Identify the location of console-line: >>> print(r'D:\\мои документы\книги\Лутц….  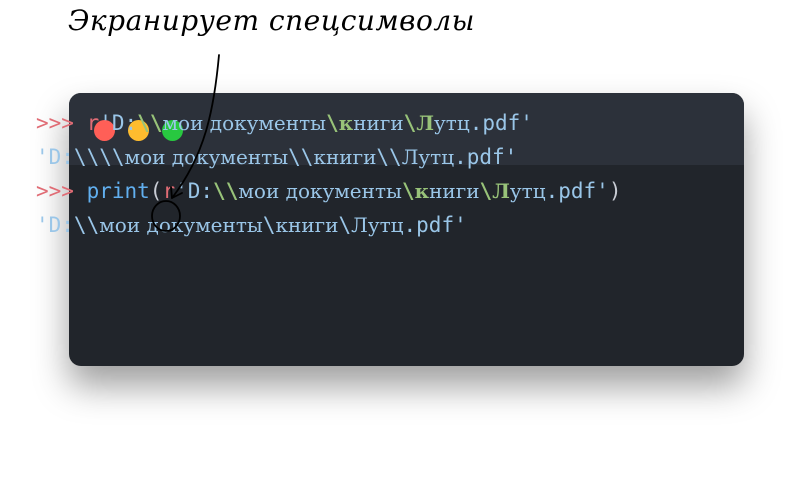
(328, 191).